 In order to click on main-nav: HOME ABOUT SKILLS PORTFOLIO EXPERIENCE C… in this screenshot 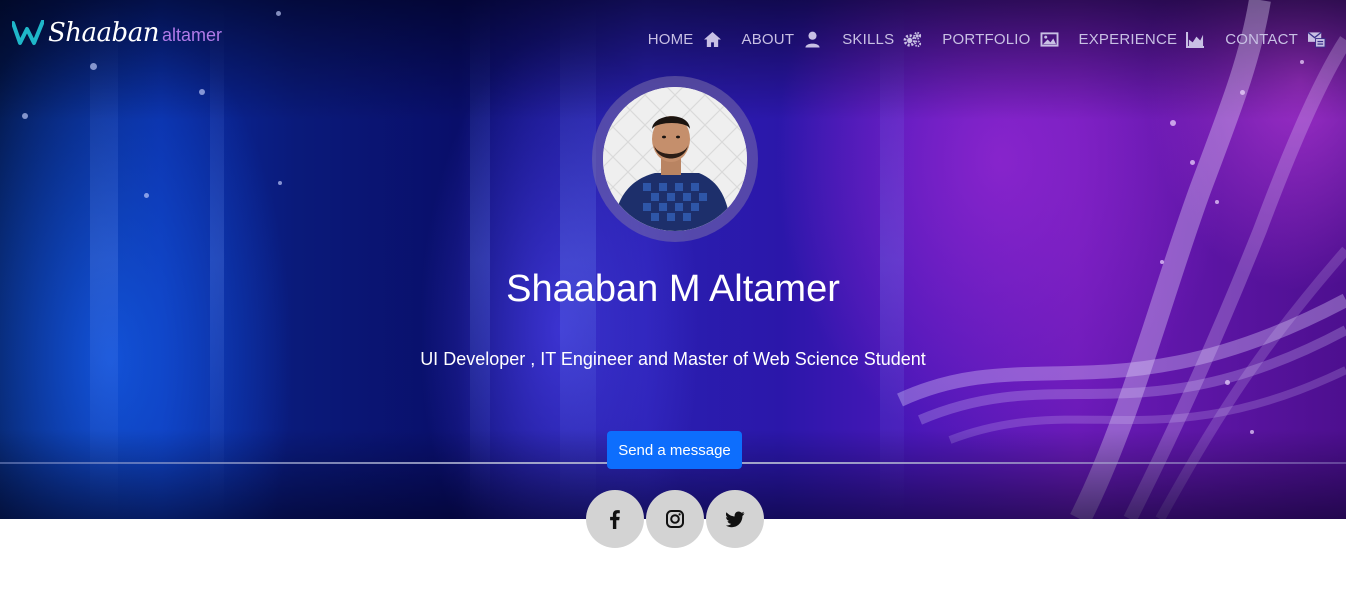, I will do `click(977, 39)`.